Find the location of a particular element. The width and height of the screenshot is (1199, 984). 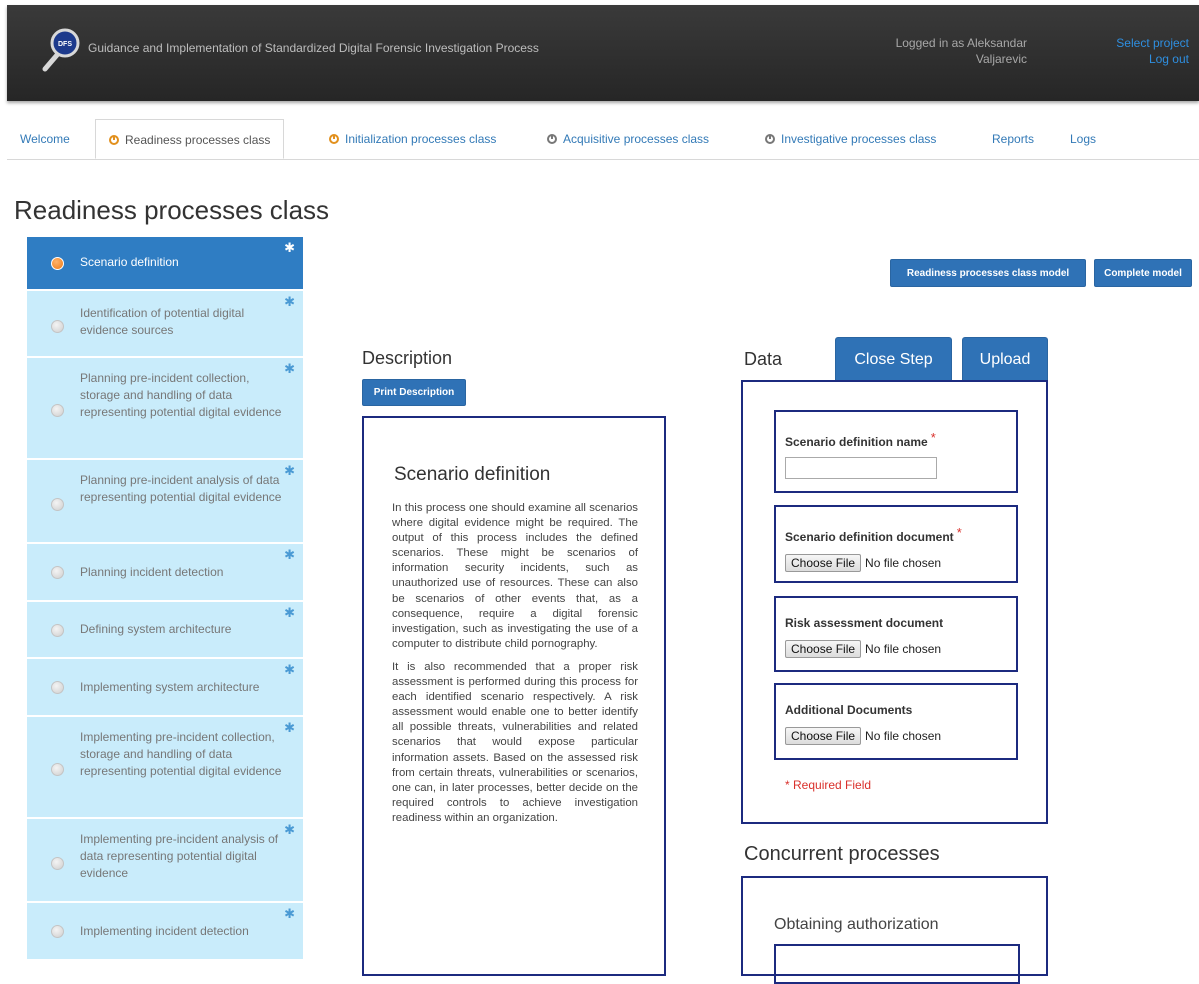

tab-label: Welcome is located at coordinates (45, 139).